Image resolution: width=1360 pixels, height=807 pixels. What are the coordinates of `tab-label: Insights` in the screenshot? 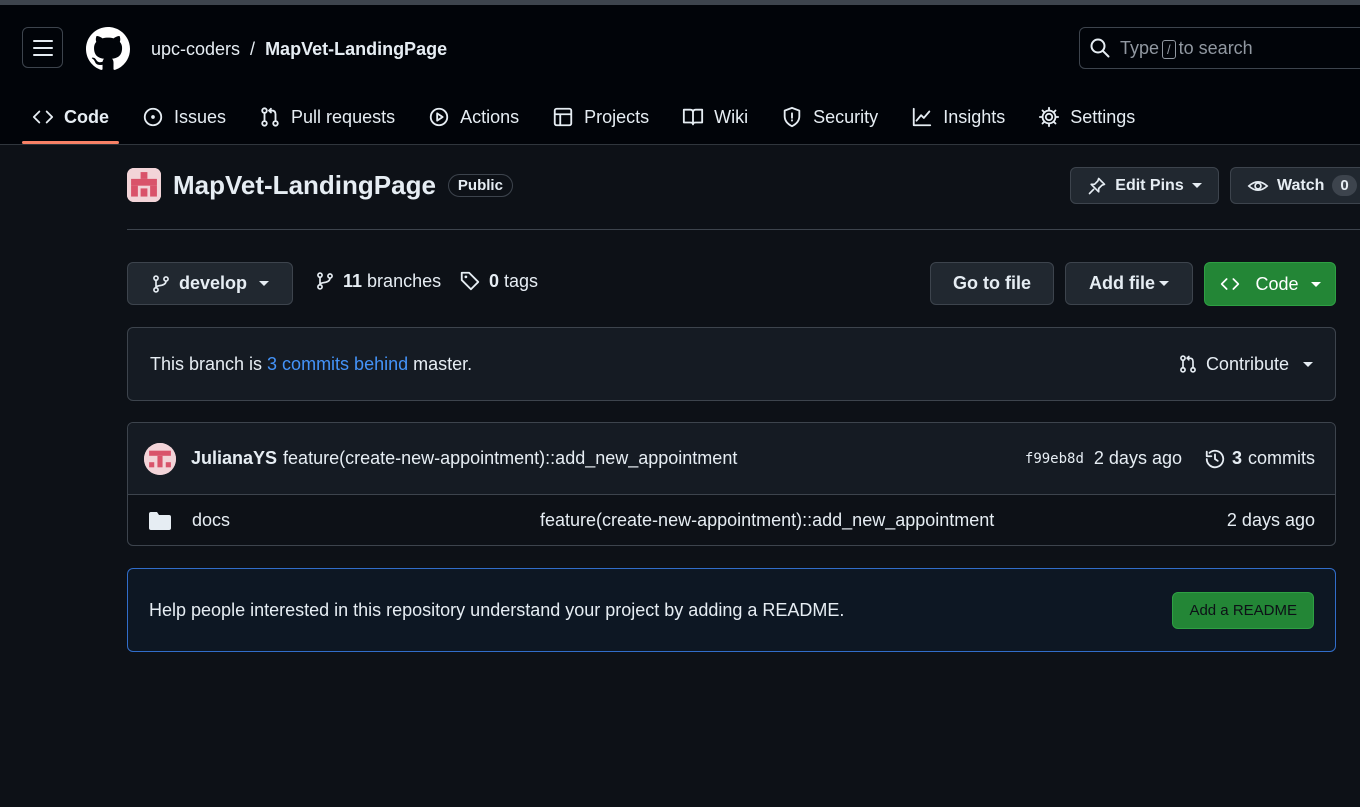 It's located at (974, 116).